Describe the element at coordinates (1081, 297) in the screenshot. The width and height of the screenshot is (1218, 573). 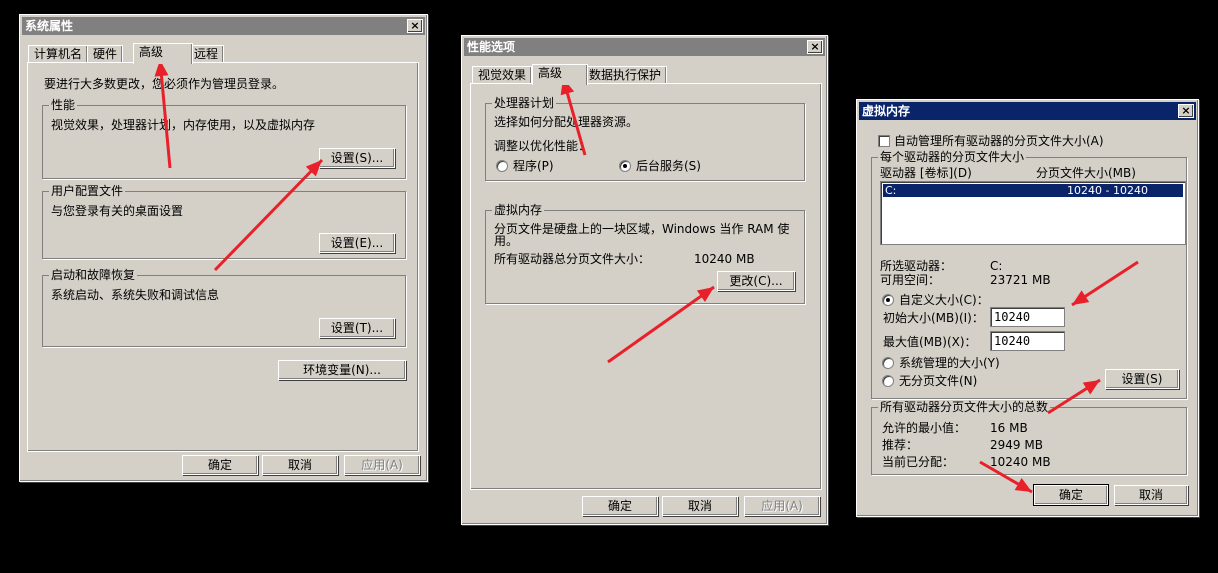
I see `arrow-to-initial-size-head` at that location.